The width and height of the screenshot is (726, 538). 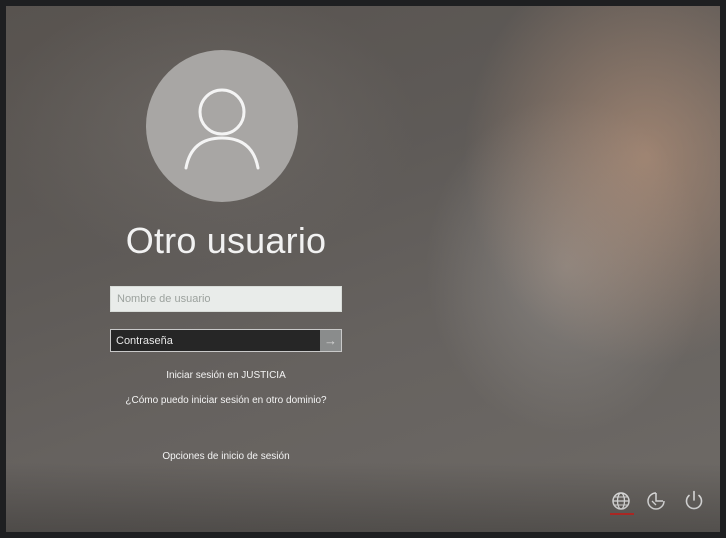 I want to click on power-button, so click(x=694, y=501).